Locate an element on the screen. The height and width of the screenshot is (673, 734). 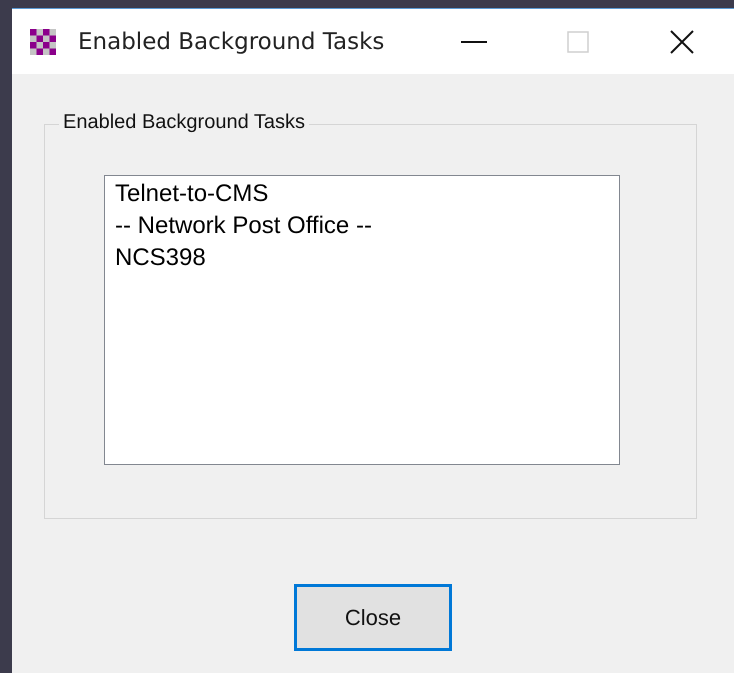
list-item: -- Network Post Office -- is located at coordinates (362, 226).